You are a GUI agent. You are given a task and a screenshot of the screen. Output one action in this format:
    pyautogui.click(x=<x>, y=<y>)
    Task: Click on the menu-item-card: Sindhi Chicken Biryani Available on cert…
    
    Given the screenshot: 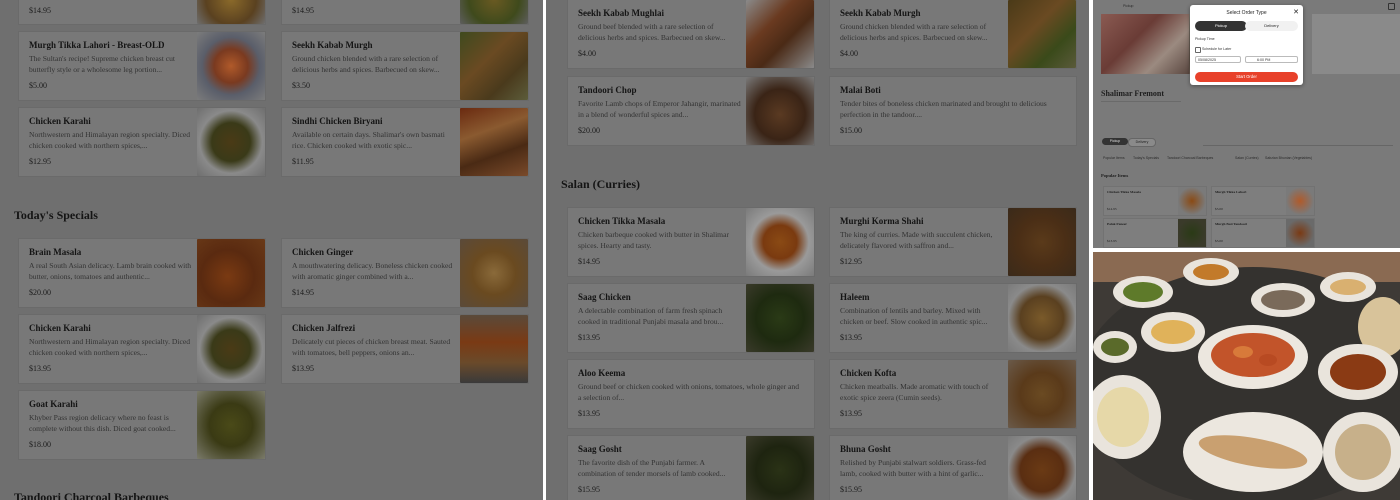 What is the action you would take?
    pyautogui.click(x=405, y=142)
    